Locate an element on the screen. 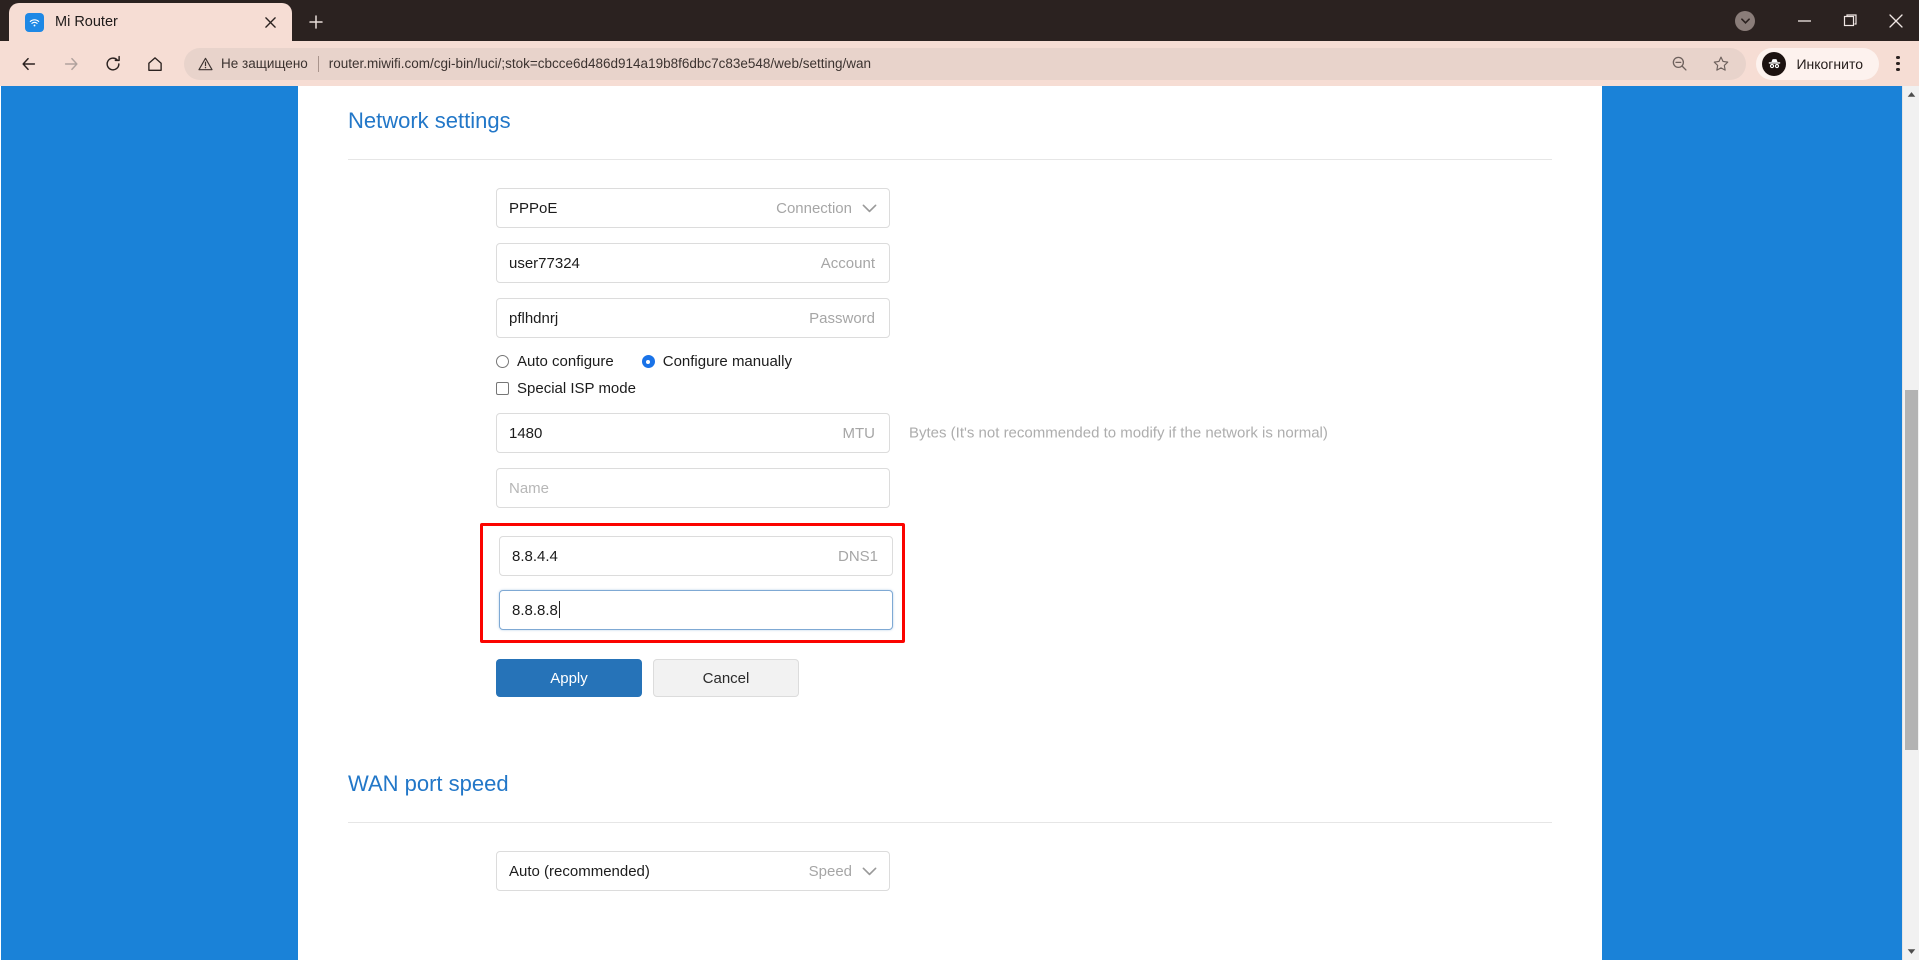 The image size is (1919, 960). dns1-label: DNS1 is located at coordinates (857, 556).